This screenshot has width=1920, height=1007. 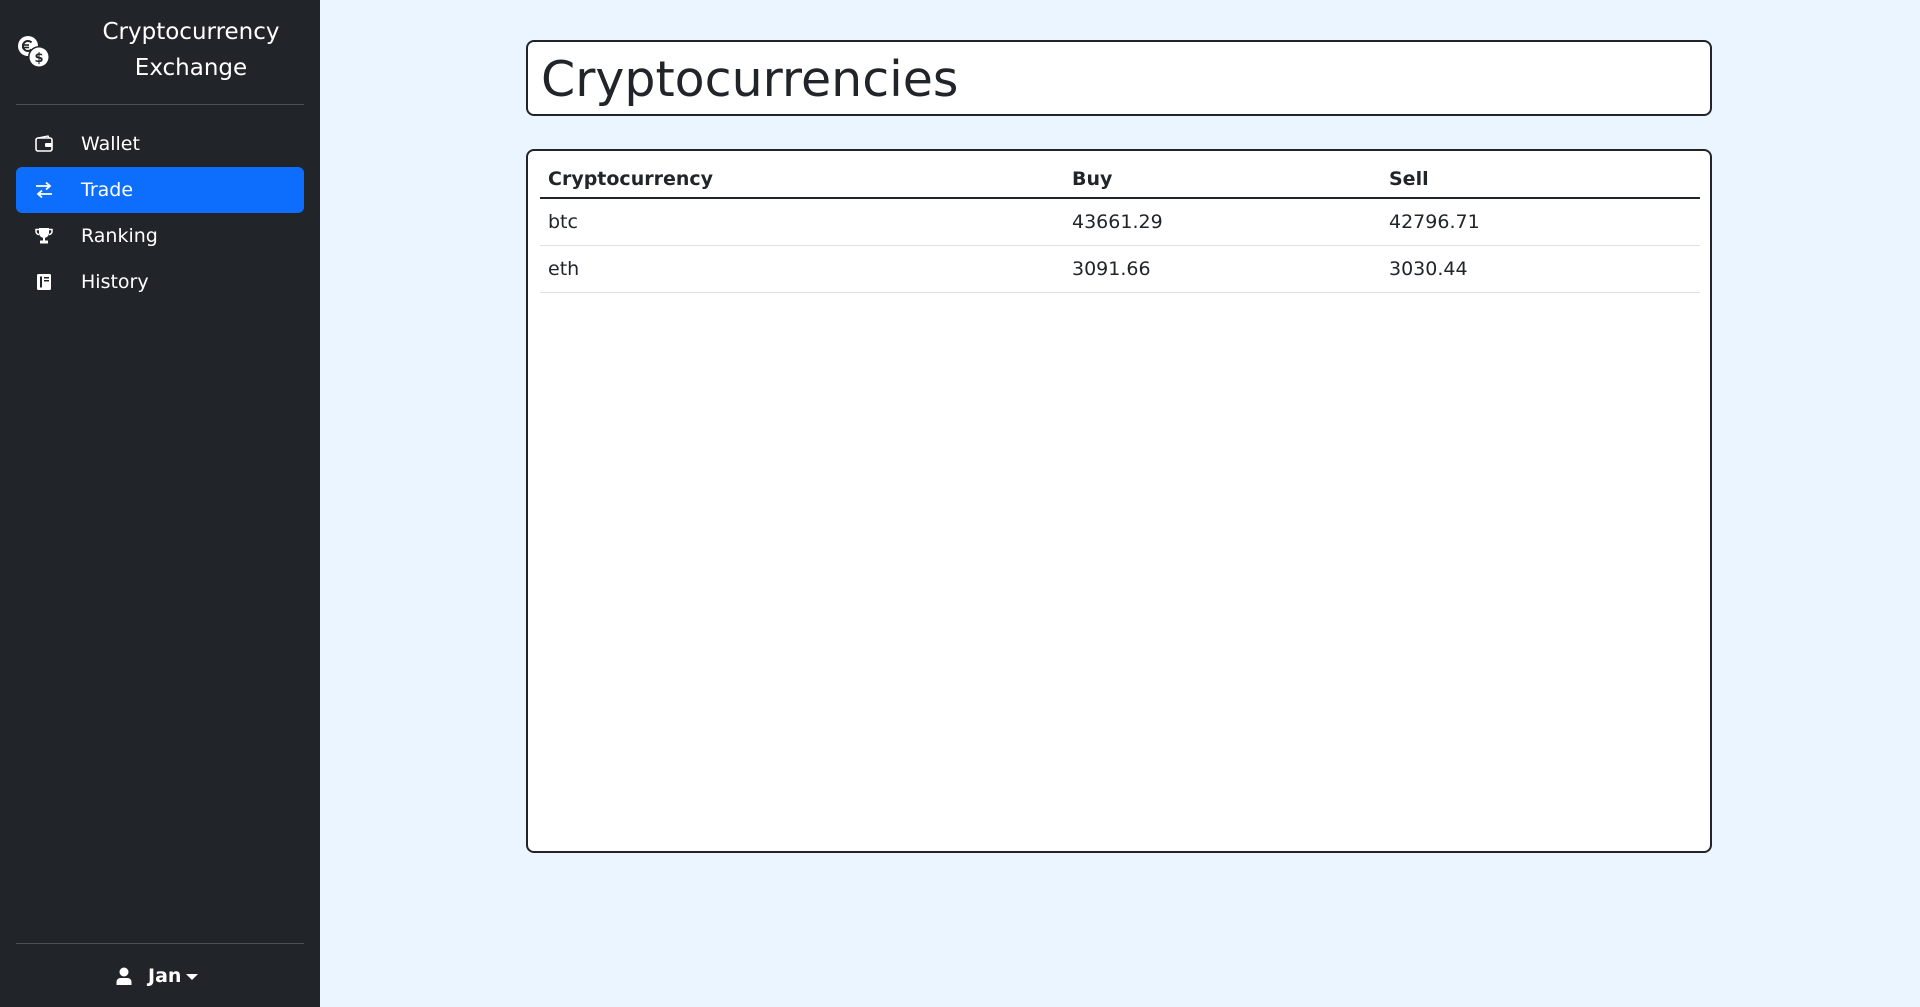 What do you see at coordinates (44, 282) in the screenshot?
I see `book-icon` at bounding box center [44, 282].